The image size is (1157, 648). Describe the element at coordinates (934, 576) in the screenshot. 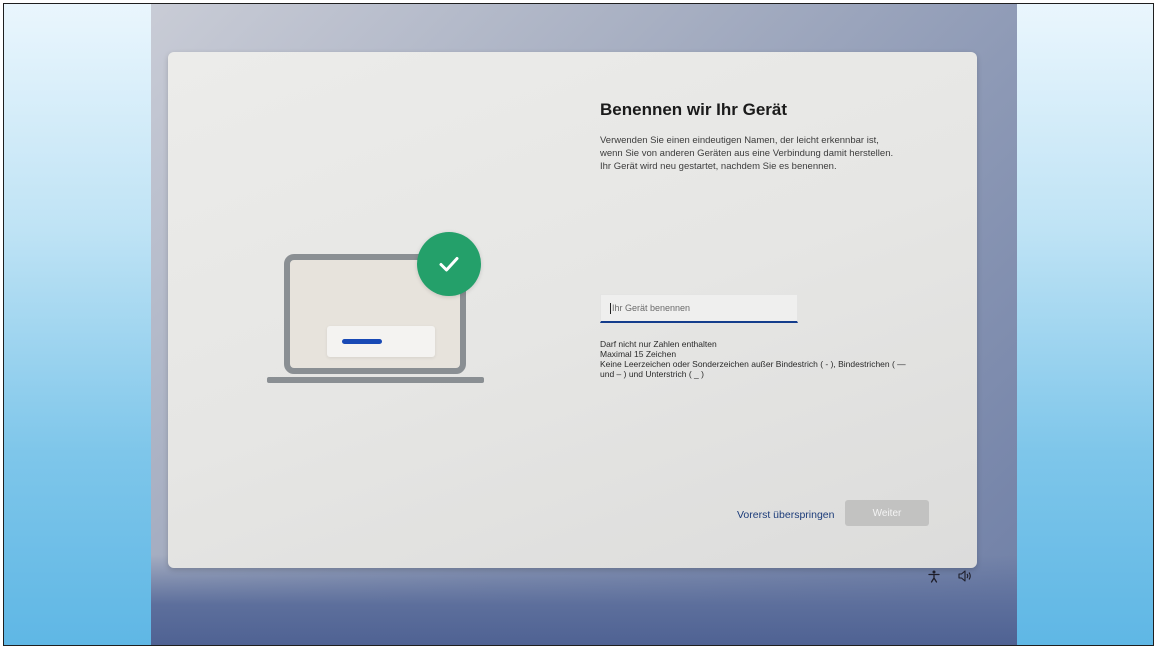

I see `accessibility-icon` at that location.